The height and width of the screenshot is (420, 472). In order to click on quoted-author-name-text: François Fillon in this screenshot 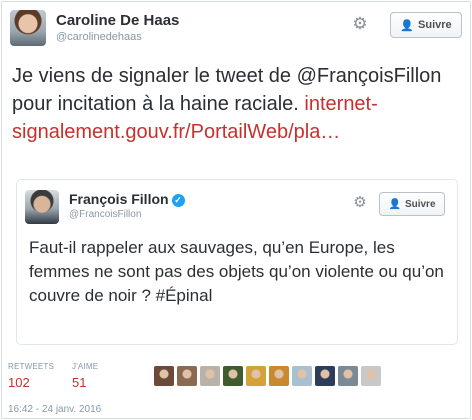, I will do `click(119, 199)`.